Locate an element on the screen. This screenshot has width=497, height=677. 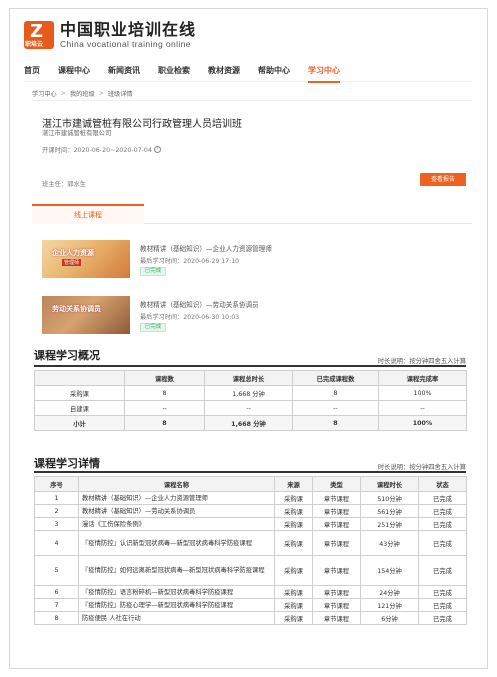
table-row: 3 漫话《工伤保险条例》 采购课 章节课程 251分钟 已完成 is located at coordinates (250, 524).